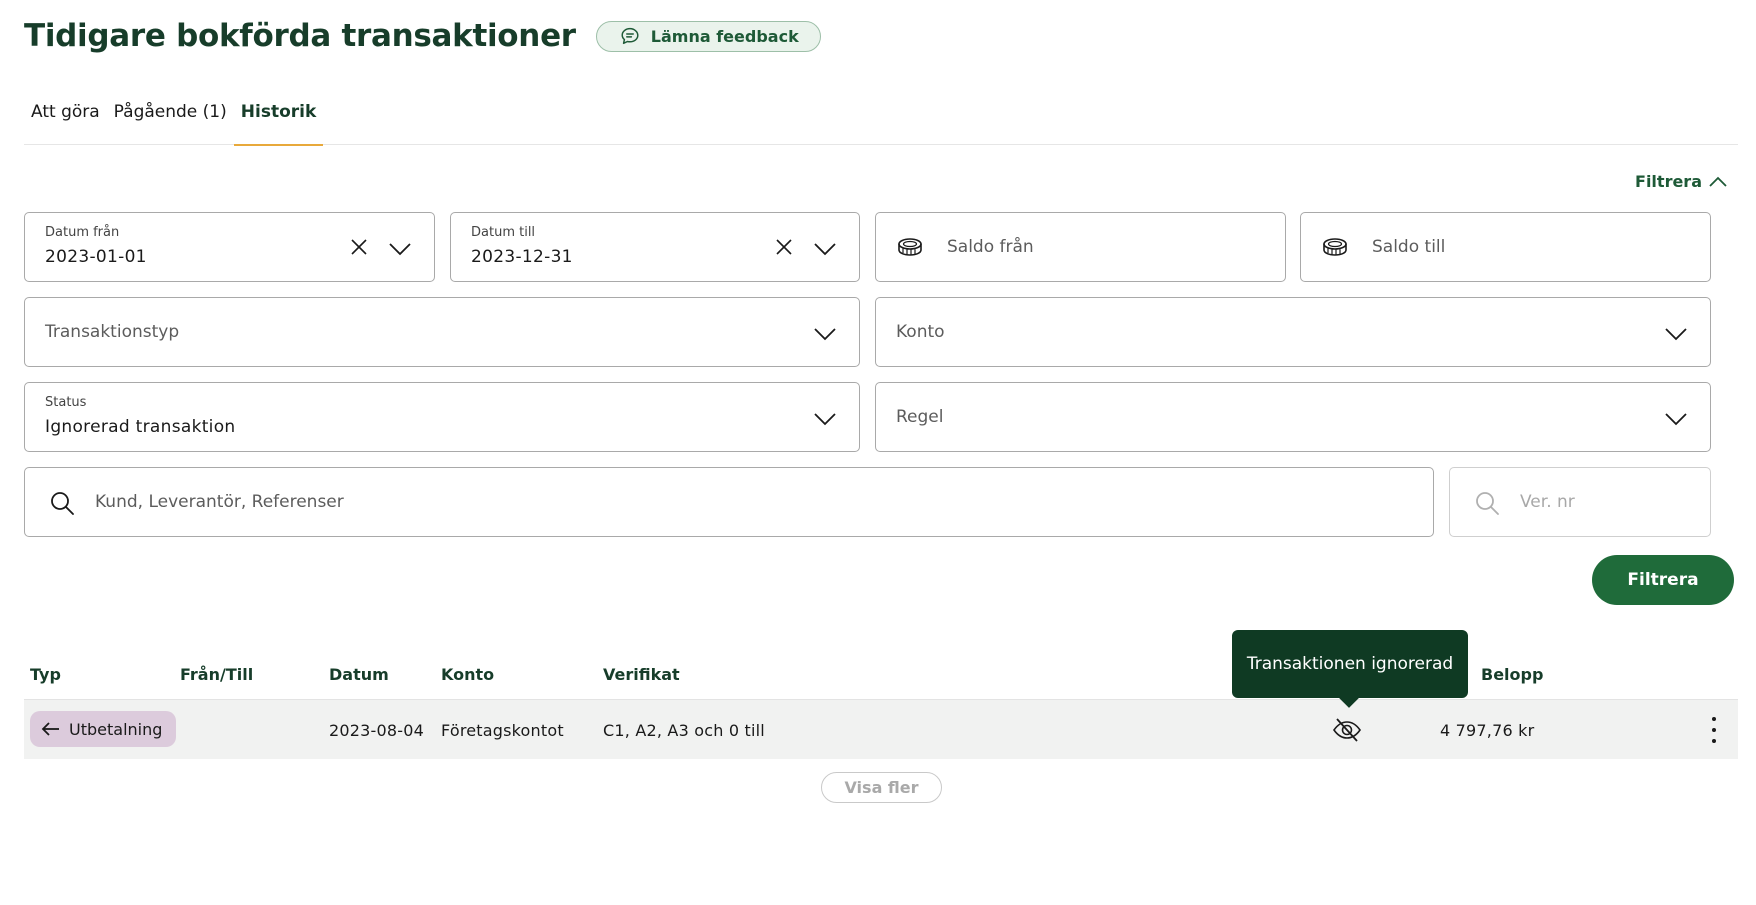 This screenshot has width=1756, height=905. Describe the element at coordinates (82, 232) in the screenshot. I see `date-from-label: Datum från` at that location.